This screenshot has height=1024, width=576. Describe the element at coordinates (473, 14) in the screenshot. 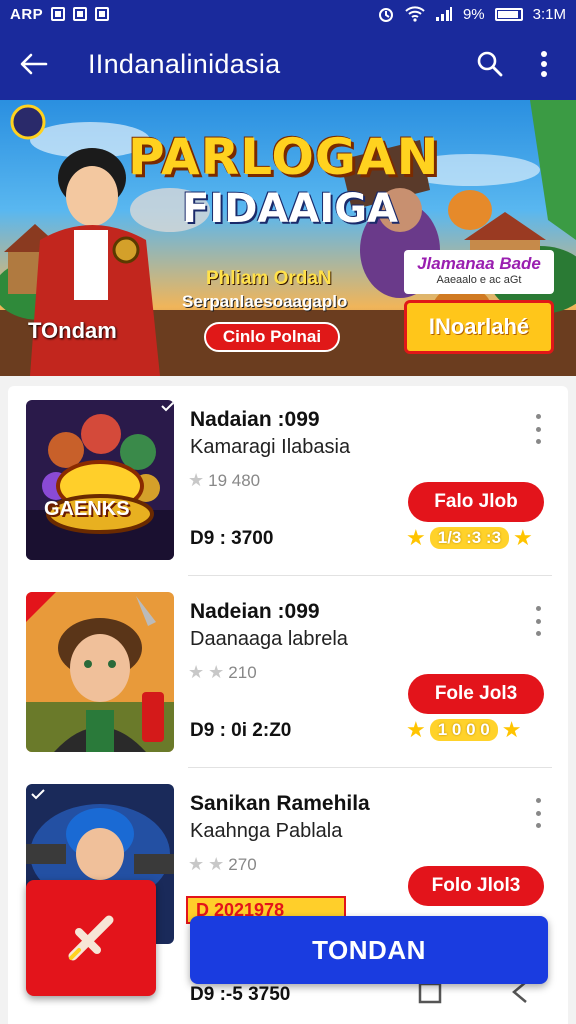

I see `battery-percent: 9%` at that location.